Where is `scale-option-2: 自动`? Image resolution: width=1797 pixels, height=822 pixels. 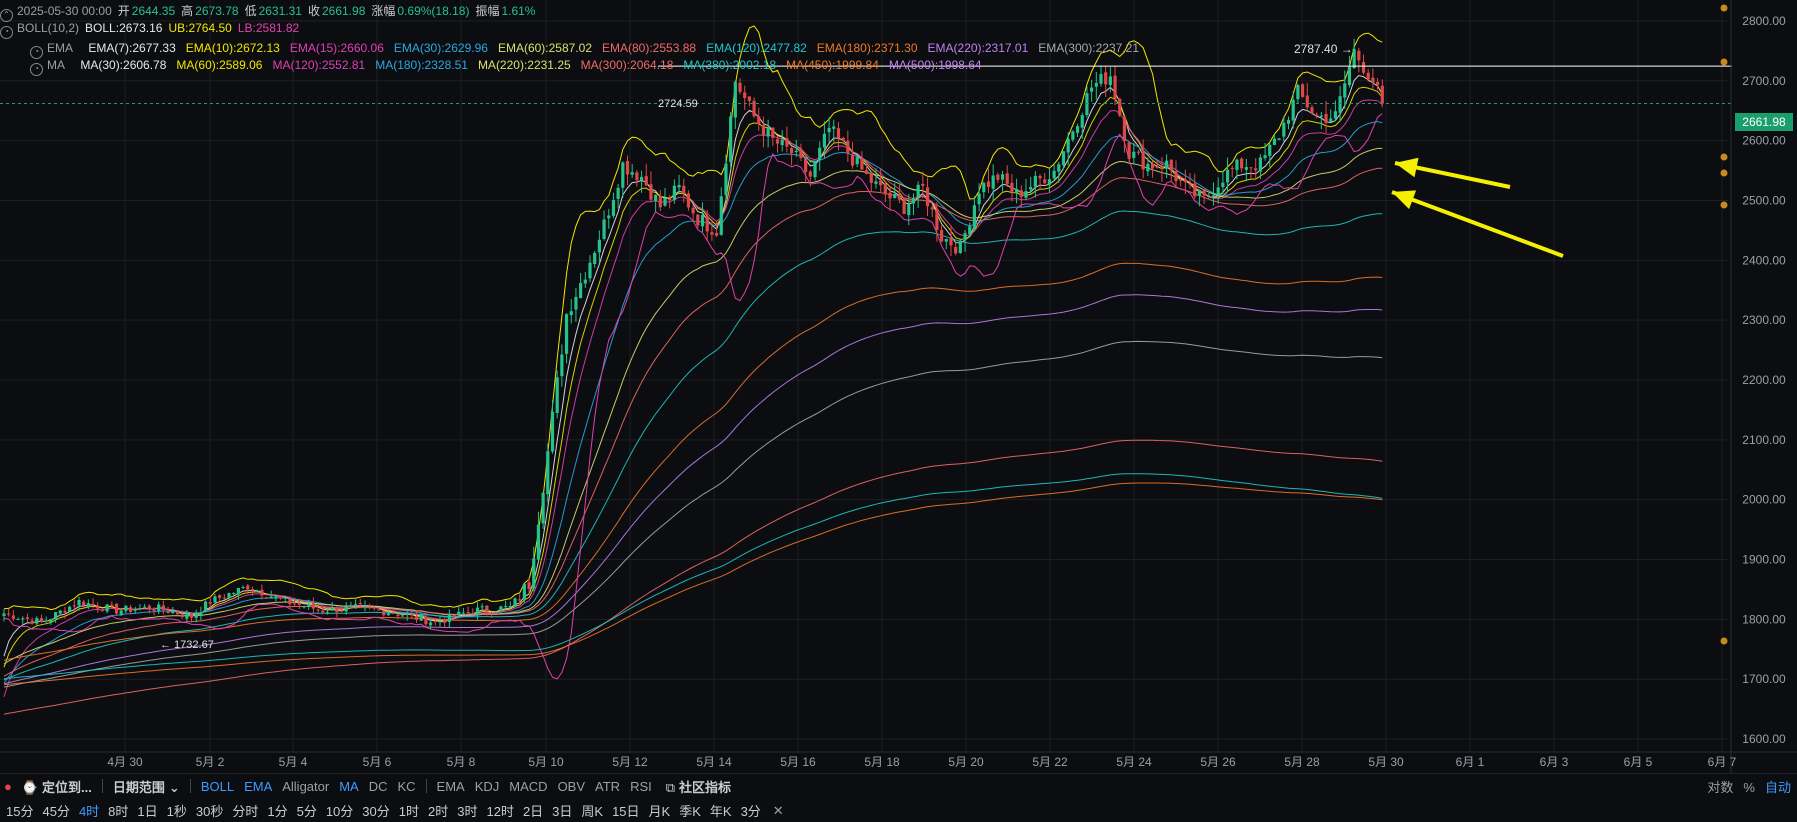
scale-option-2: 自动 is located at coordinates (1778, 787).